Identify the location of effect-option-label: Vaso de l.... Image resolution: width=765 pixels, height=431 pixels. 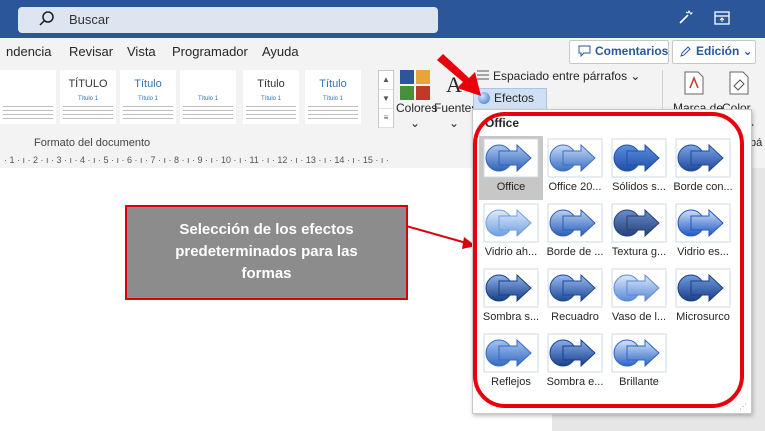
(639, 317).